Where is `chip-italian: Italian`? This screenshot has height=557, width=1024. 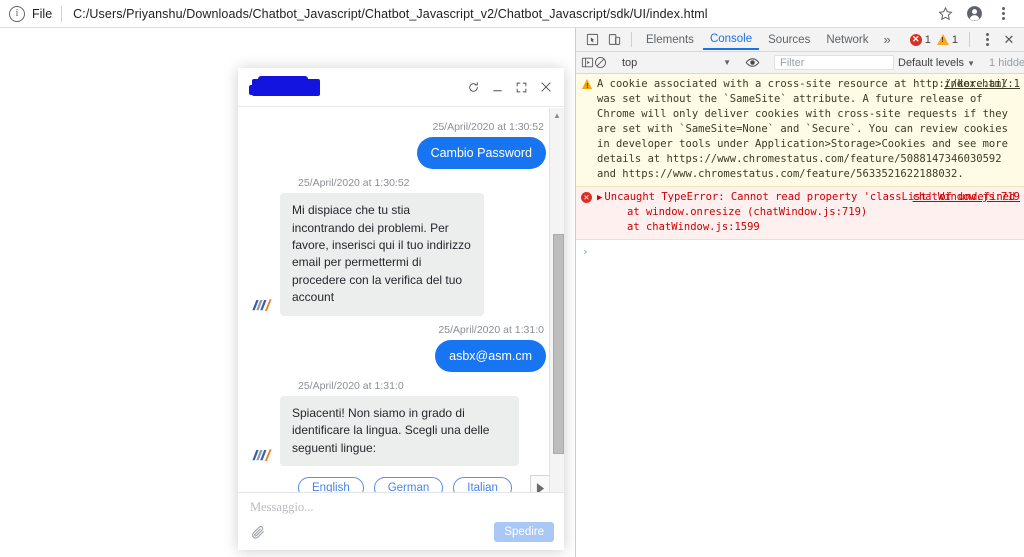
chip-italian: Italian is located at coordinates (482, 484).